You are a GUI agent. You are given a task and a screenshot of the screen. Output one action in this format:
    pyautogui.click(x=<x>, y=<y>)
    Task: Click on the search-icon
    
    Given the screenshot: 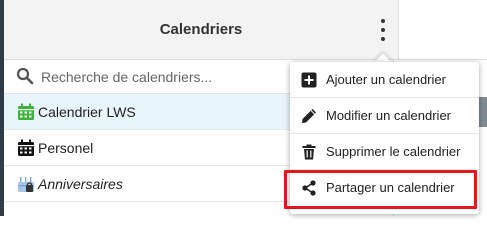 What is the action you would take?
    pyautogui.click(x=25, y=76)
    